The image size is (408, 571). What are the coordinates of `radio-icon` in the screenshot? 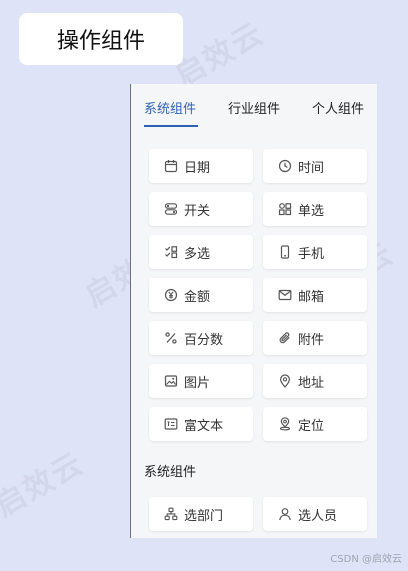 It's located at (285, 209).